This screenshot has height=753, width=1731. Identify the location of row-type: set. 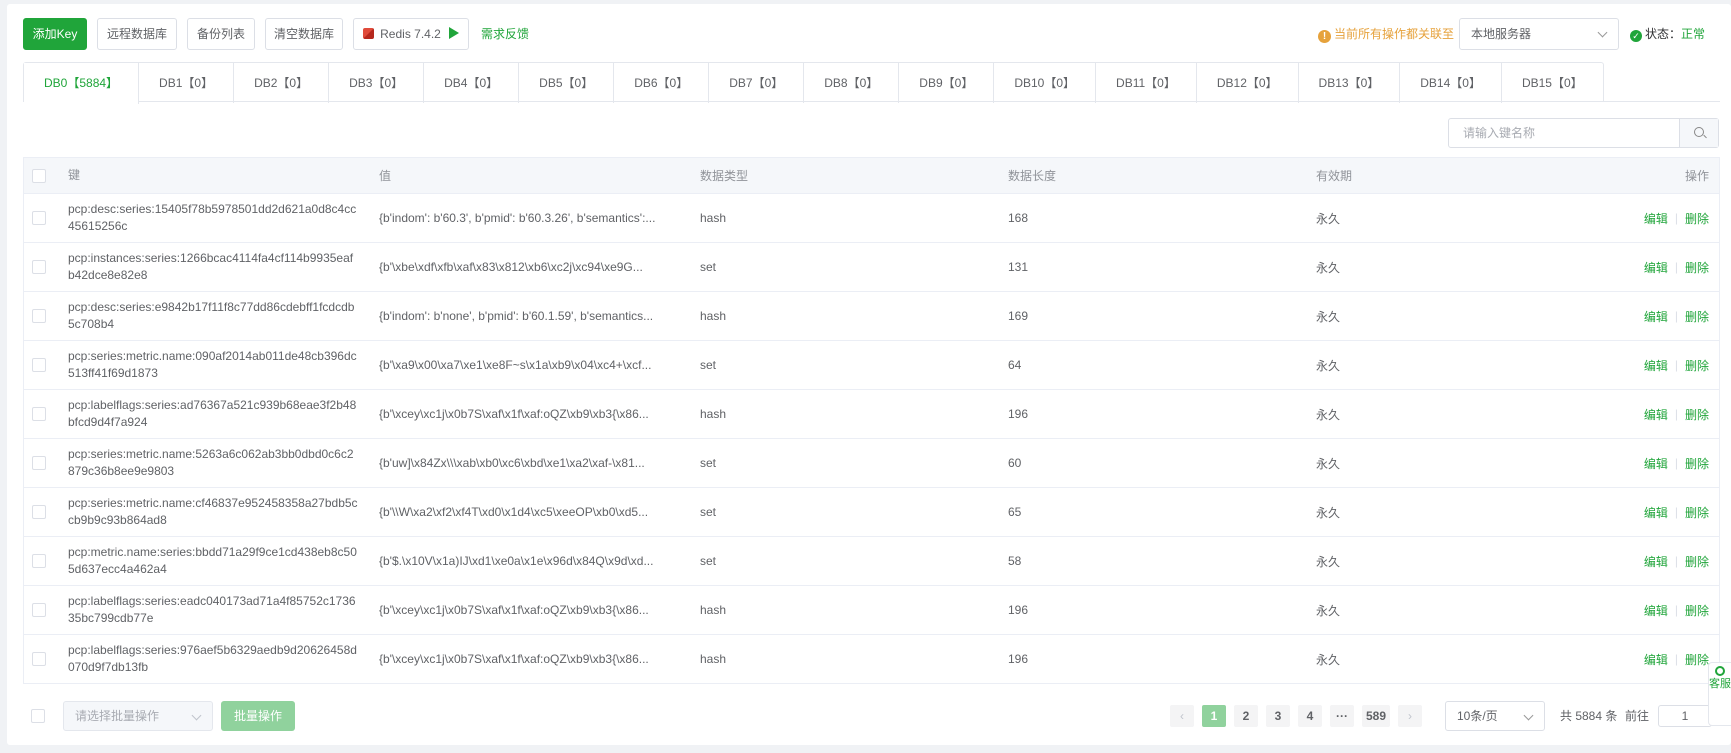
(708, 365).